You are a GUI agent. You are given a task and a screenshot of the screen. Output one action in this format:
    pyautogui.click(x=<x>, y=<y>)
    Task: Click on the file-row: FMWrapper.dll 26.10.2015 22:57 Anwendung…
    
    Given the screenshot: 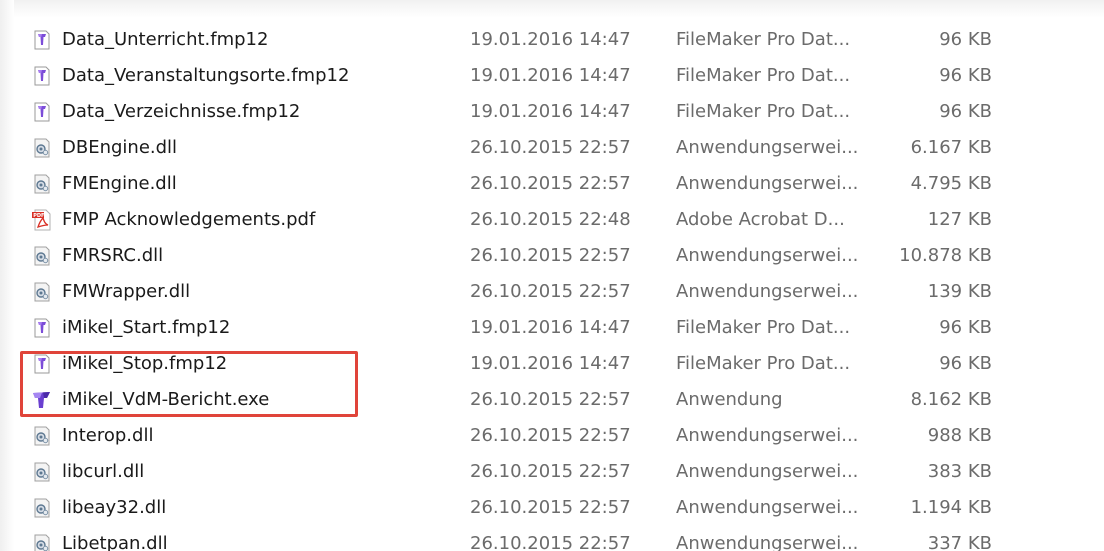 What is the action you would take?
    pyautogui.click(x=552, y=292)
    